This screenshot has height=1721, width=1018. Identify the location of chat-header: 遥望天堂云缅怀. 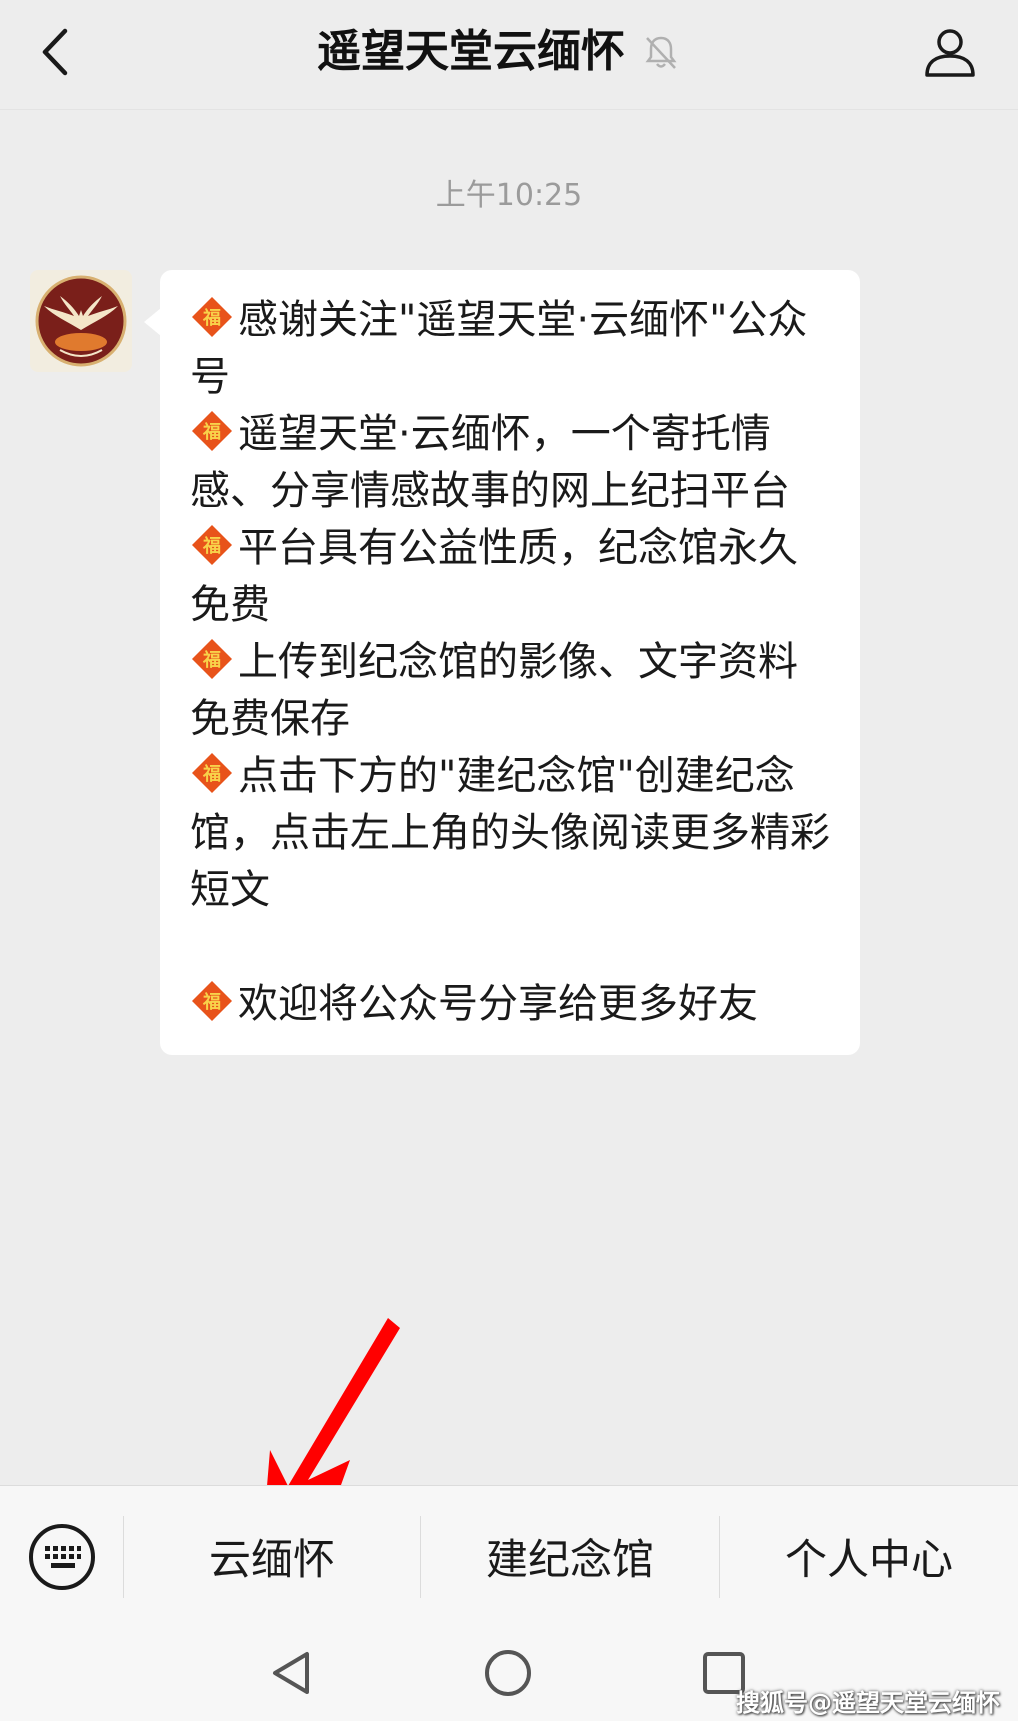
(509, 55).